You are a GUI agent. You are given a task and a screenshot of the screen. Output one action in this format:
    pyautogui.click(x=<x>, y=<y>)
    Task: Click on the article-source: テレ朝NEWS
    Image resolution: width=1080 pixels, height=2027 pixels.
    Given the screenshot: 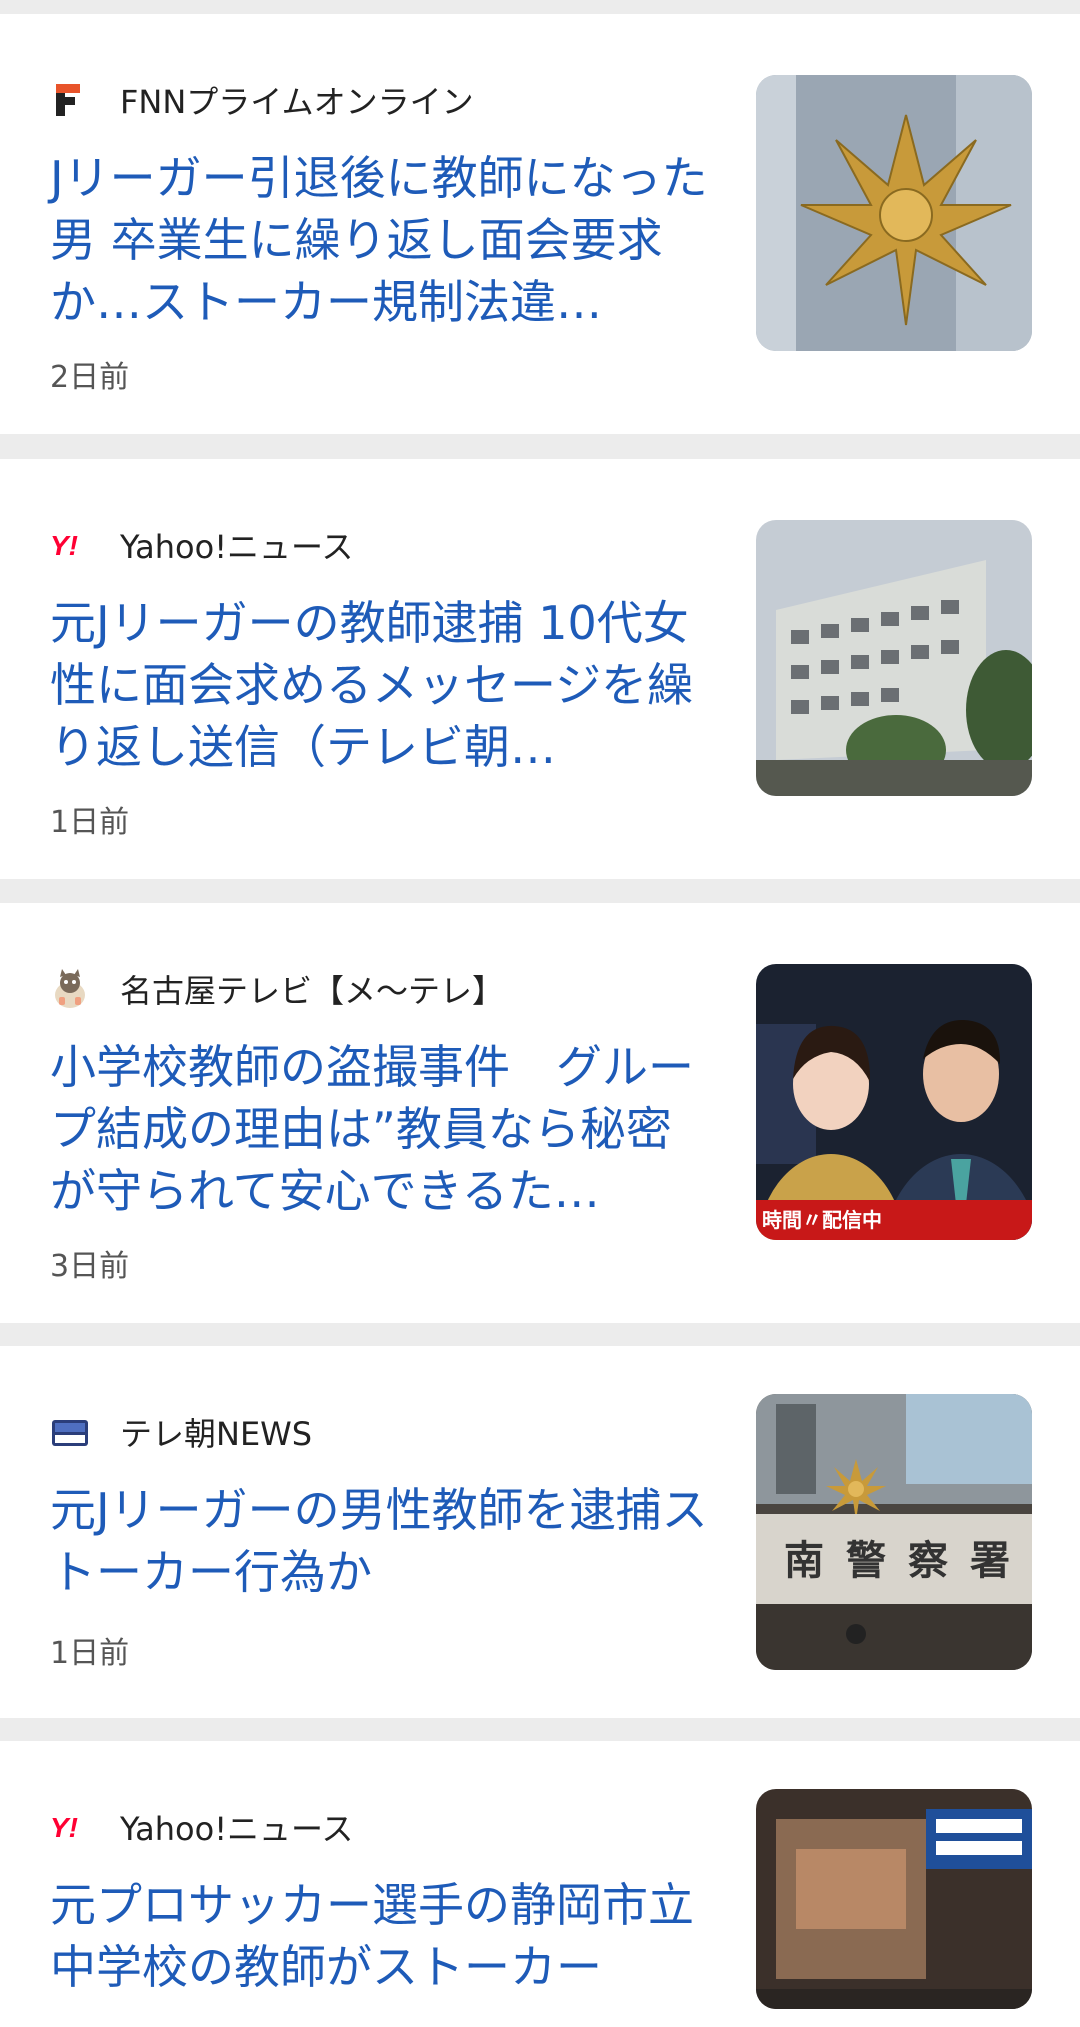 What is the action you would take?
    pyautogui.click(x=181, y=1432)
    